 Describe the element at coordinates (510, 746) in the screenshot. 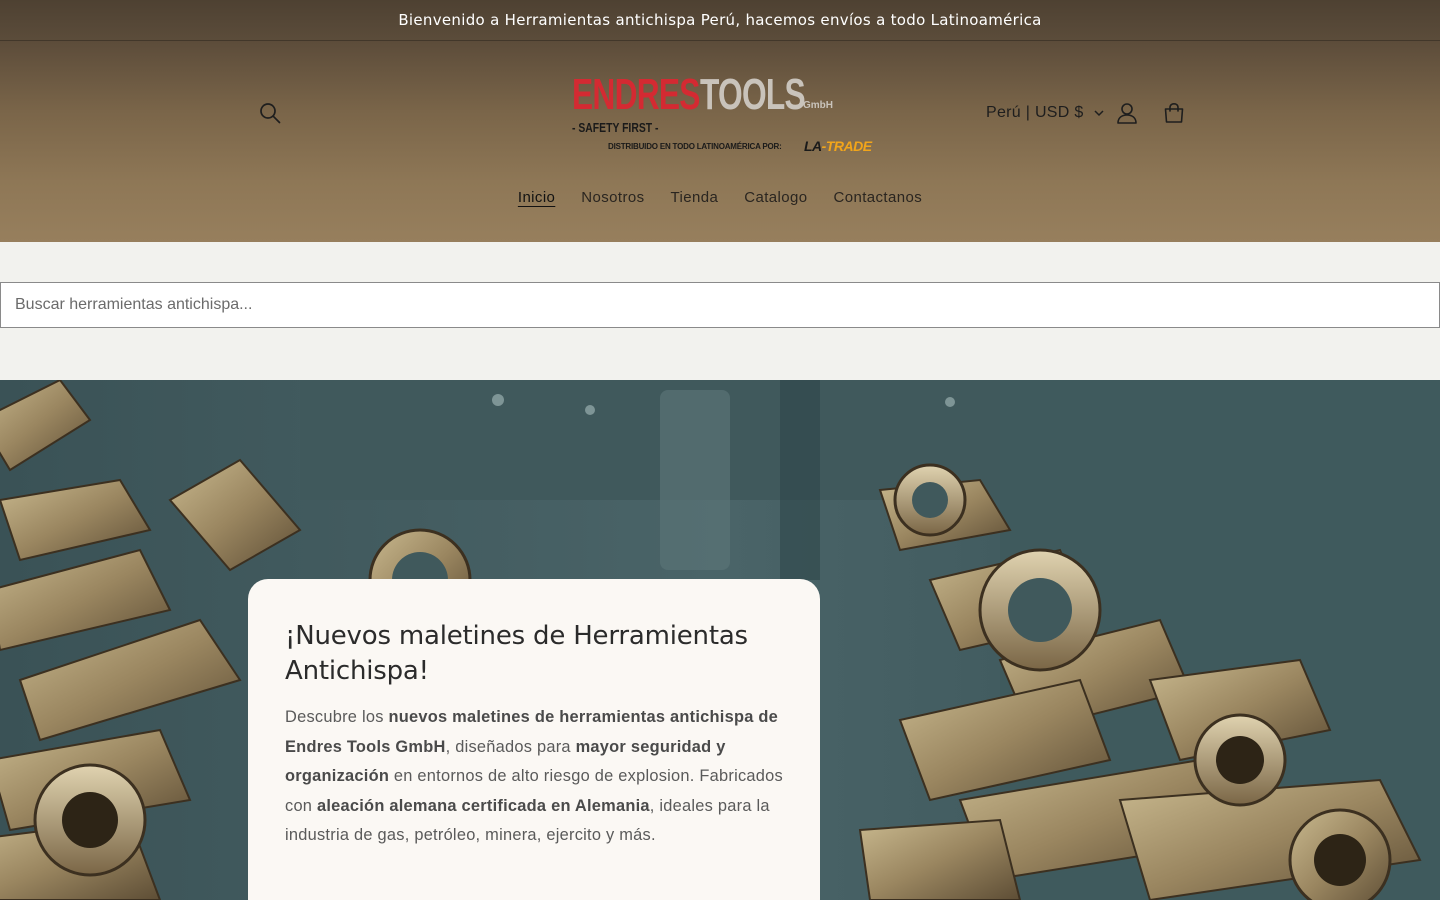

I see `hero-text-part: , diseñados para` at that location.